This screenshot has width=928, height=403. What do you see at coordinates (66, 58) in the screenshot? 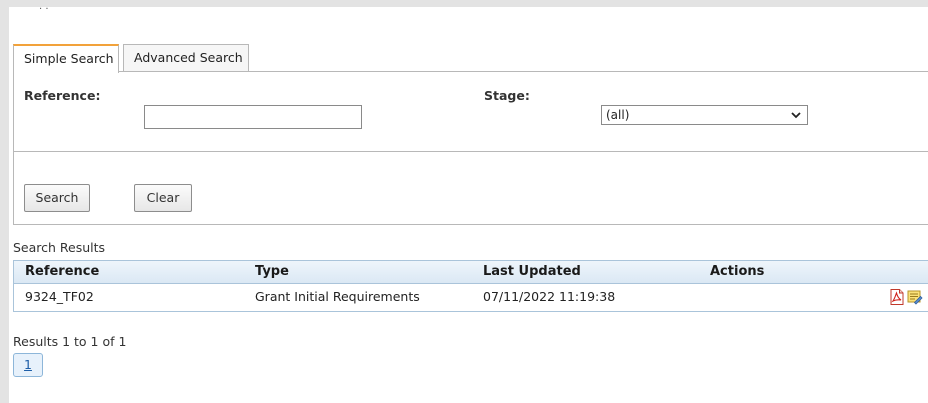
I see `tab-simple-search: Simple Search` at bounding box center [66, 58].